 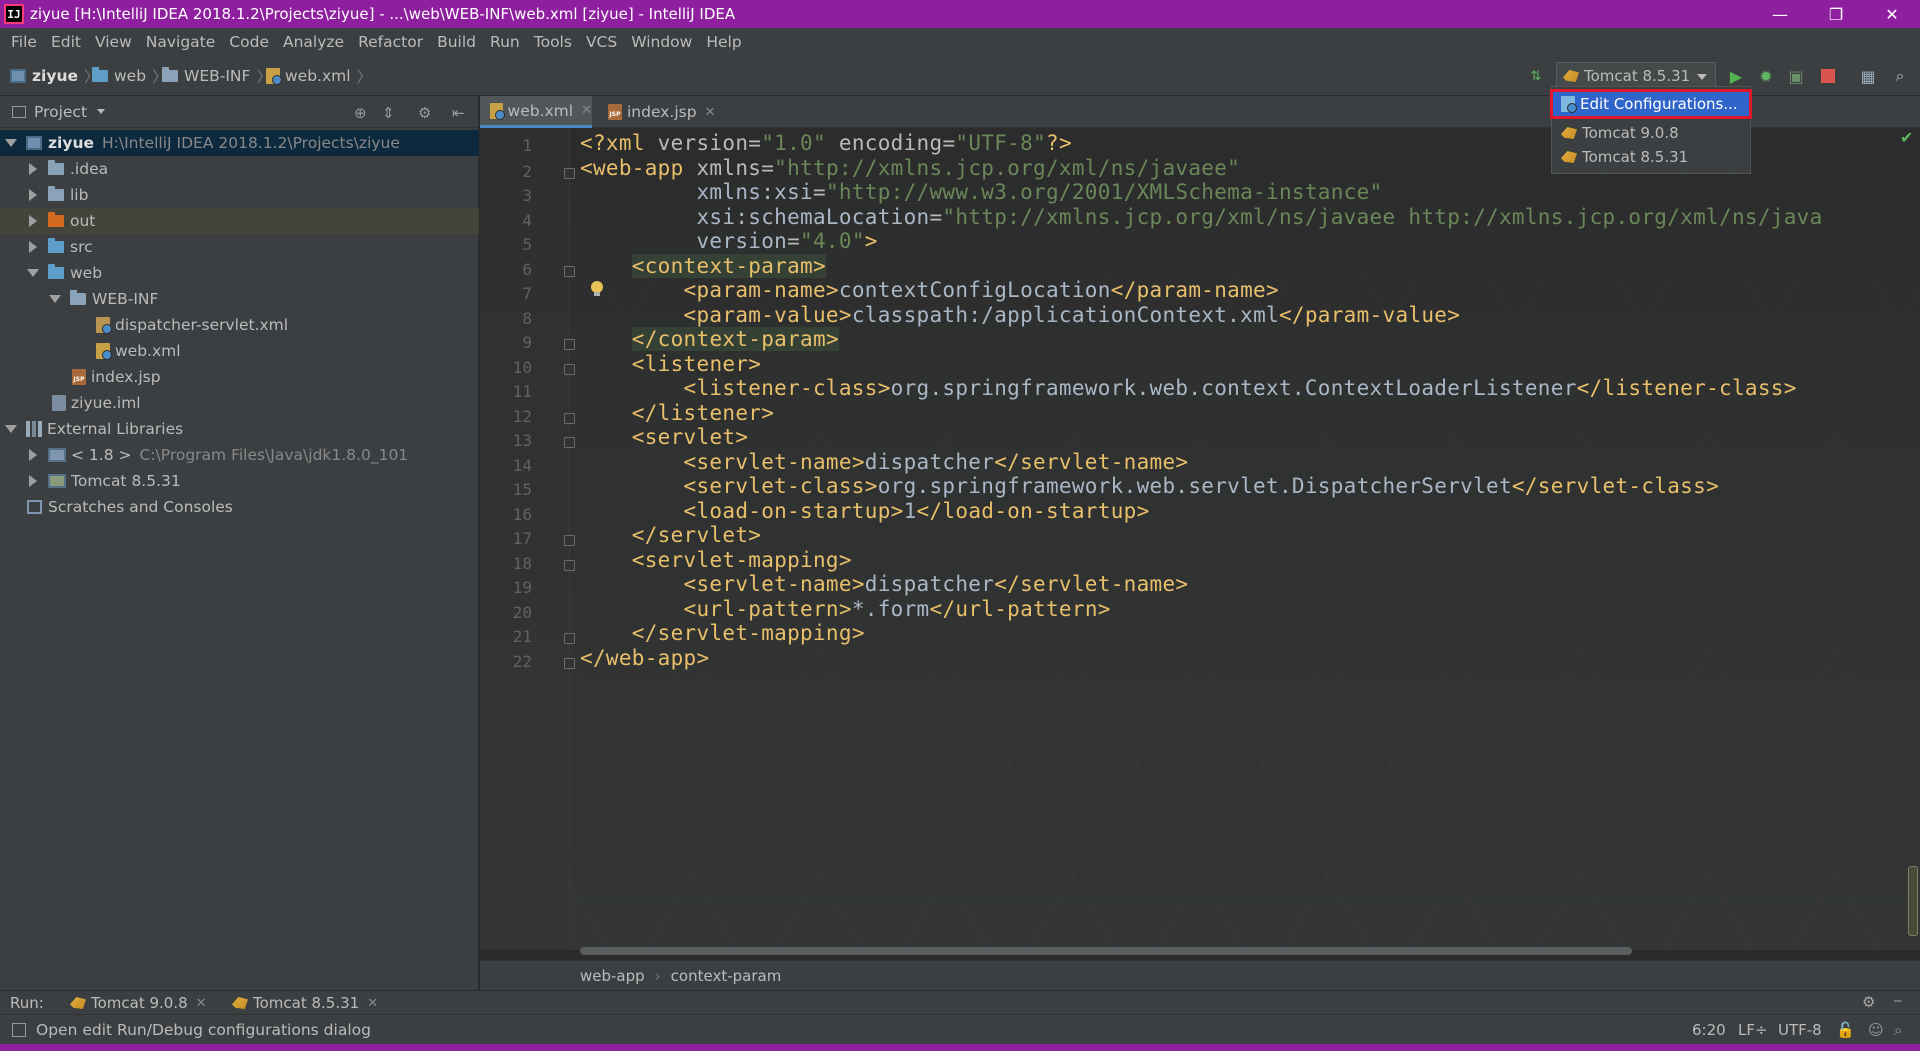 I want to click on menu-edit: Edit, so click(x=66, y=42).